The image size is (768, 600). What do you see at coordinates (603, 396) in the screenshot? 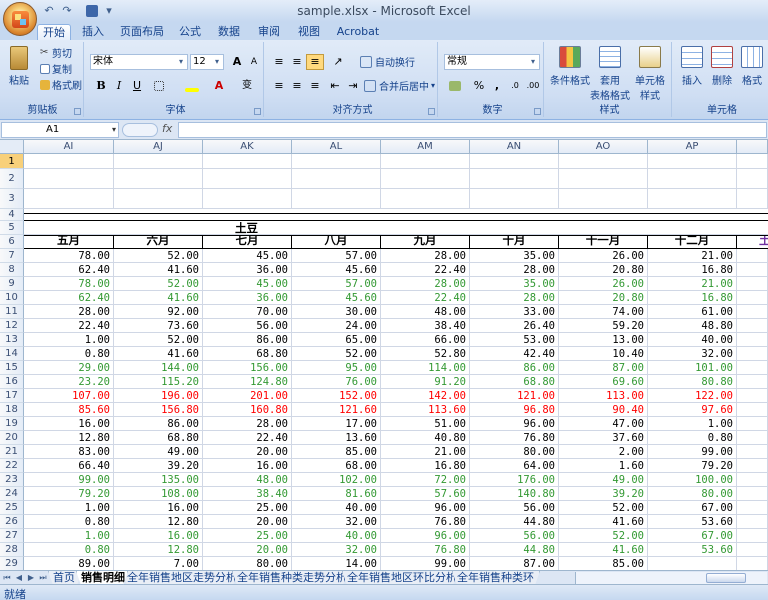
I see `data-cell: 113.00` at bounding box center [603, 396].